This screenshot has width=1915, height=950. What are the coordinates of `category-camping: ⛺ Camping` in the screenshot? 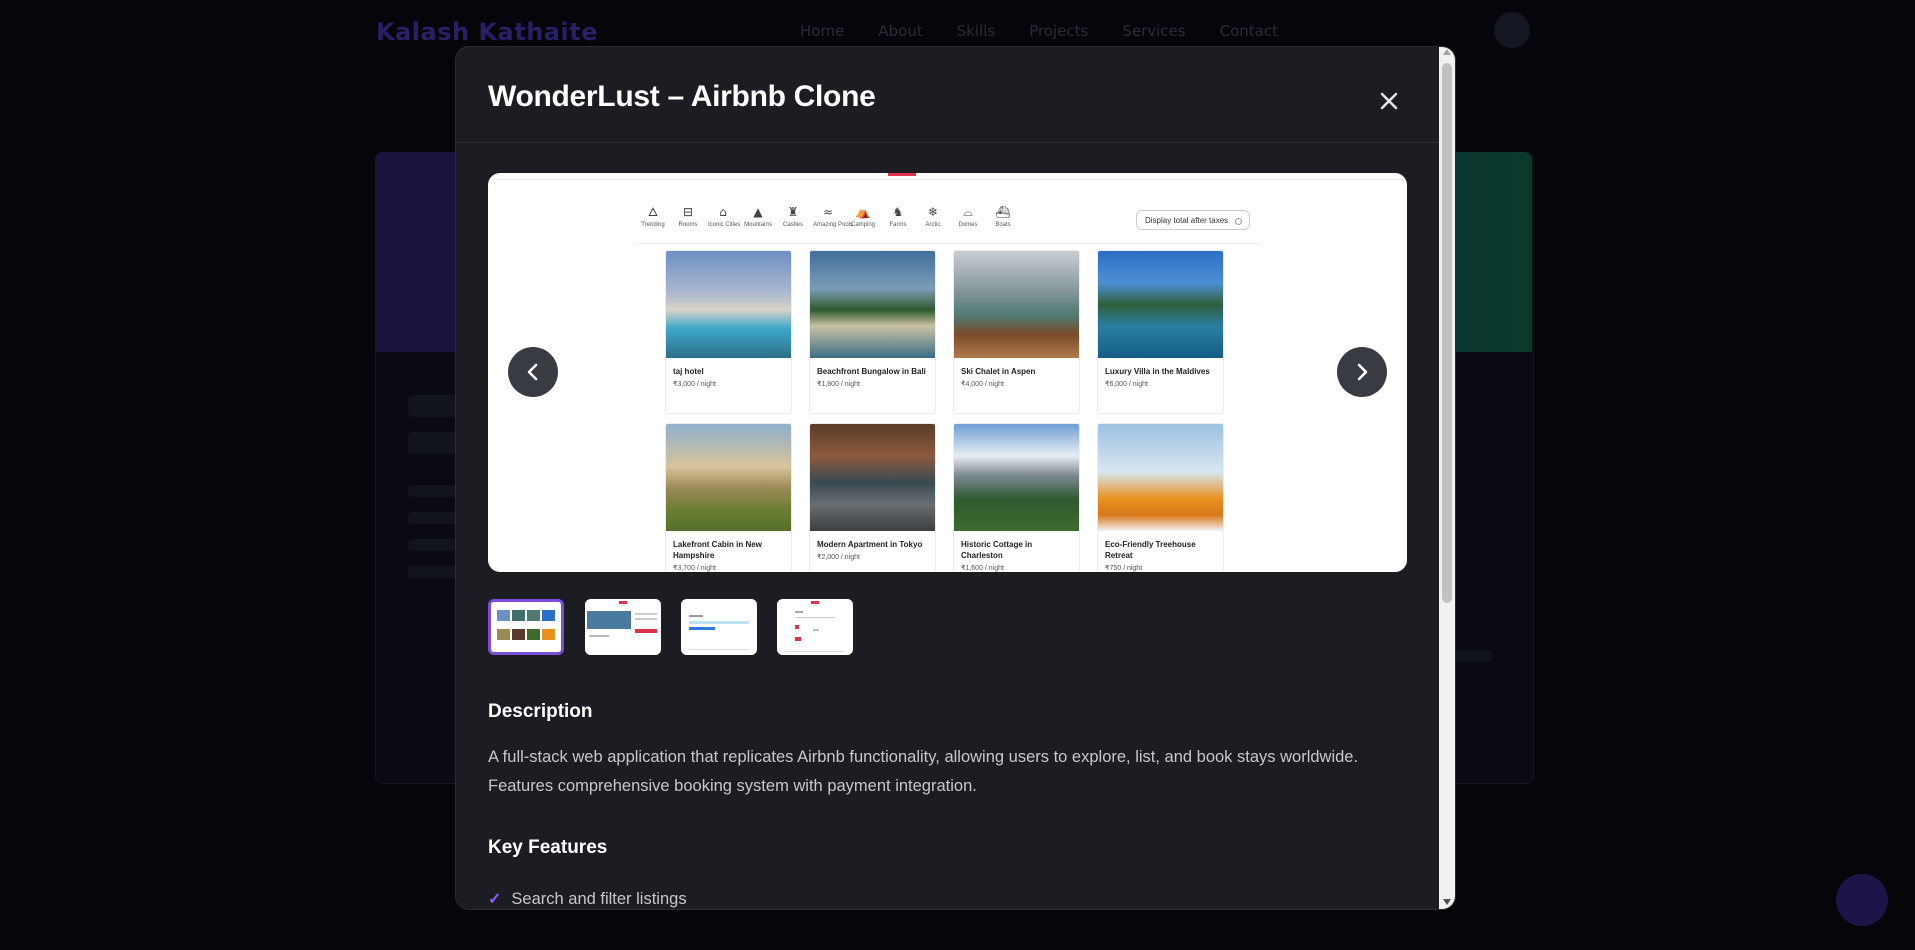 It's located at (863, 216).